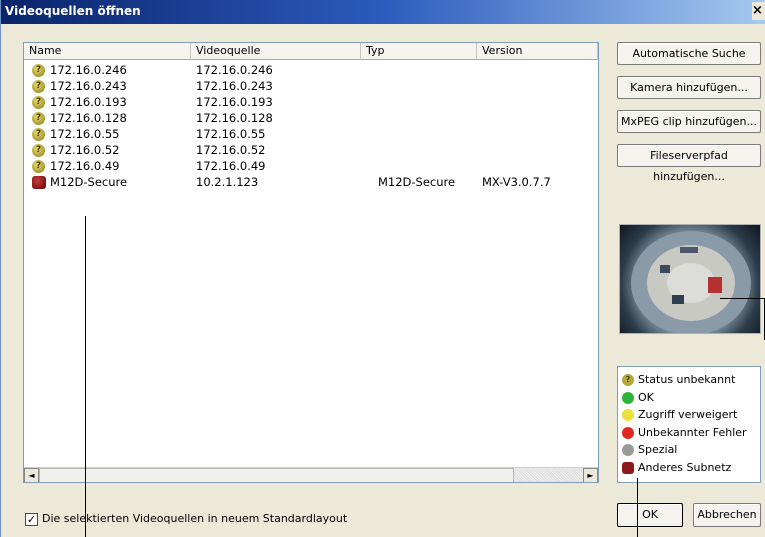 Image resolution: width=765 pixels, height=537 pixels. What do you see at coordinates (231, 150) in the screenshot?
I see `cell-source: 172.16.0.52` at bounding box center [231, 150].